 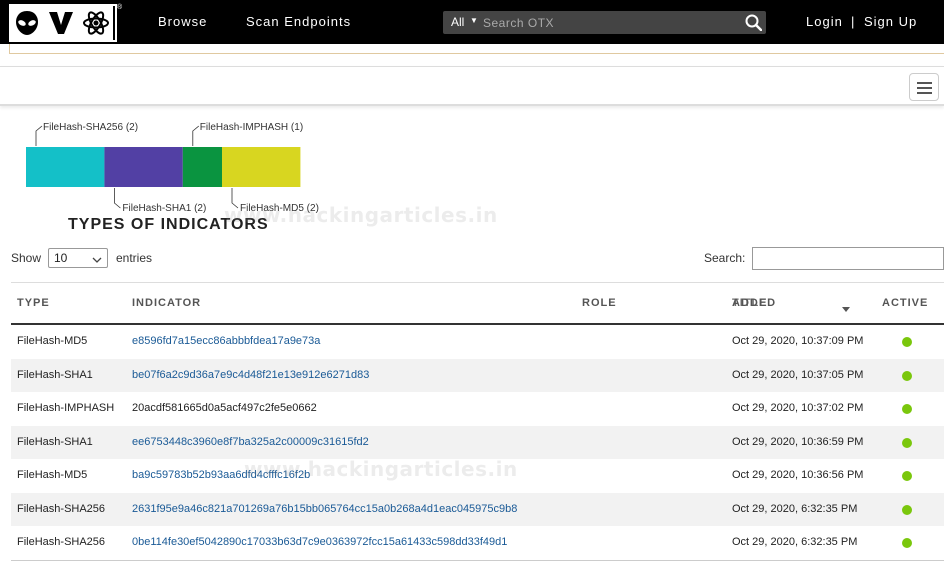 What do you see at coordinates (134, 258) in the screenshot?
I see `entries-label: entries` at bounding box center [134, 258].